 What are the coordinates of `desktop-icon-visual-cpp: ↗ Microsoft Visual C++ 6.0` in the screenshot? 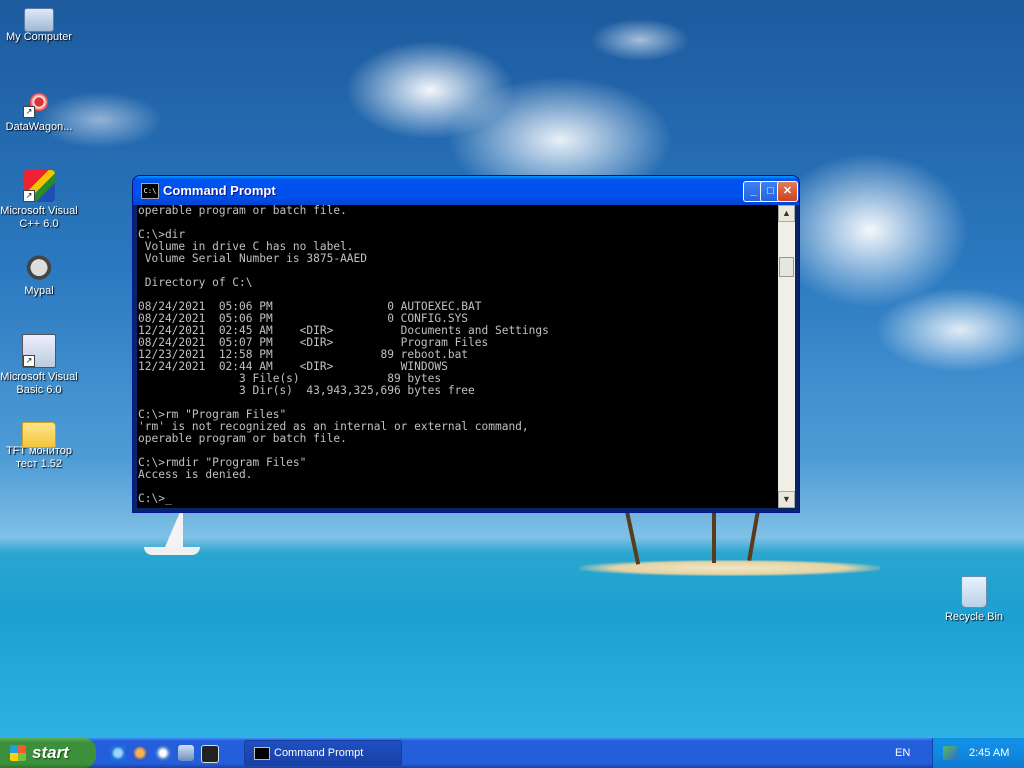 It's located at (39, 200).